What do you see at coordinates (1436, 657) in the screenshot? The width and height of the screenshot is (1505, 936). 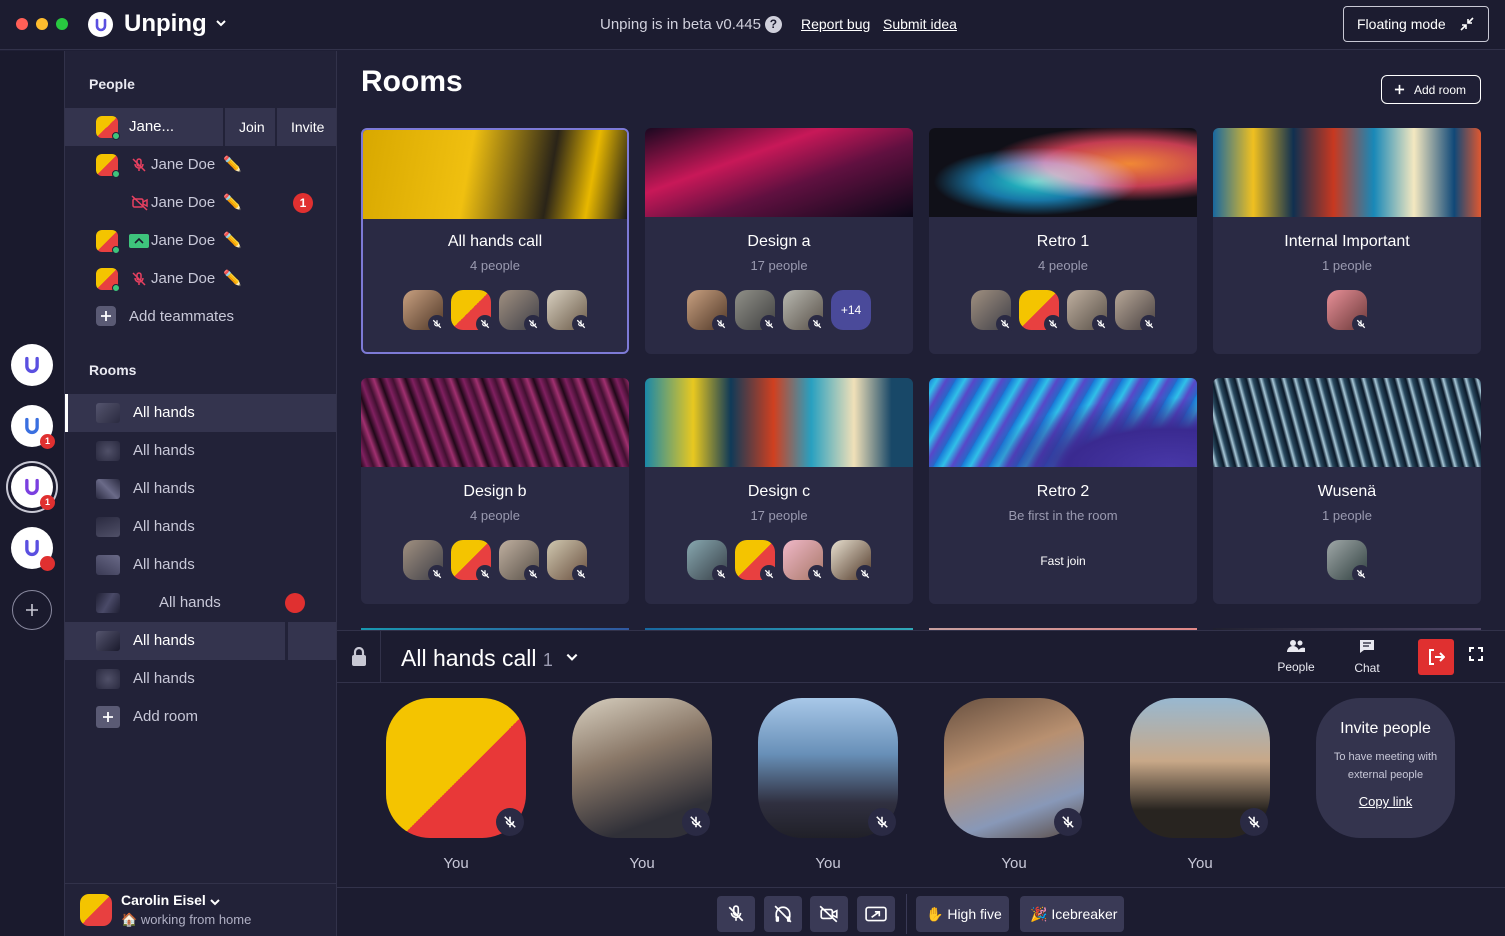 I see `leave-call-button` at bounding box center [1436, 657].